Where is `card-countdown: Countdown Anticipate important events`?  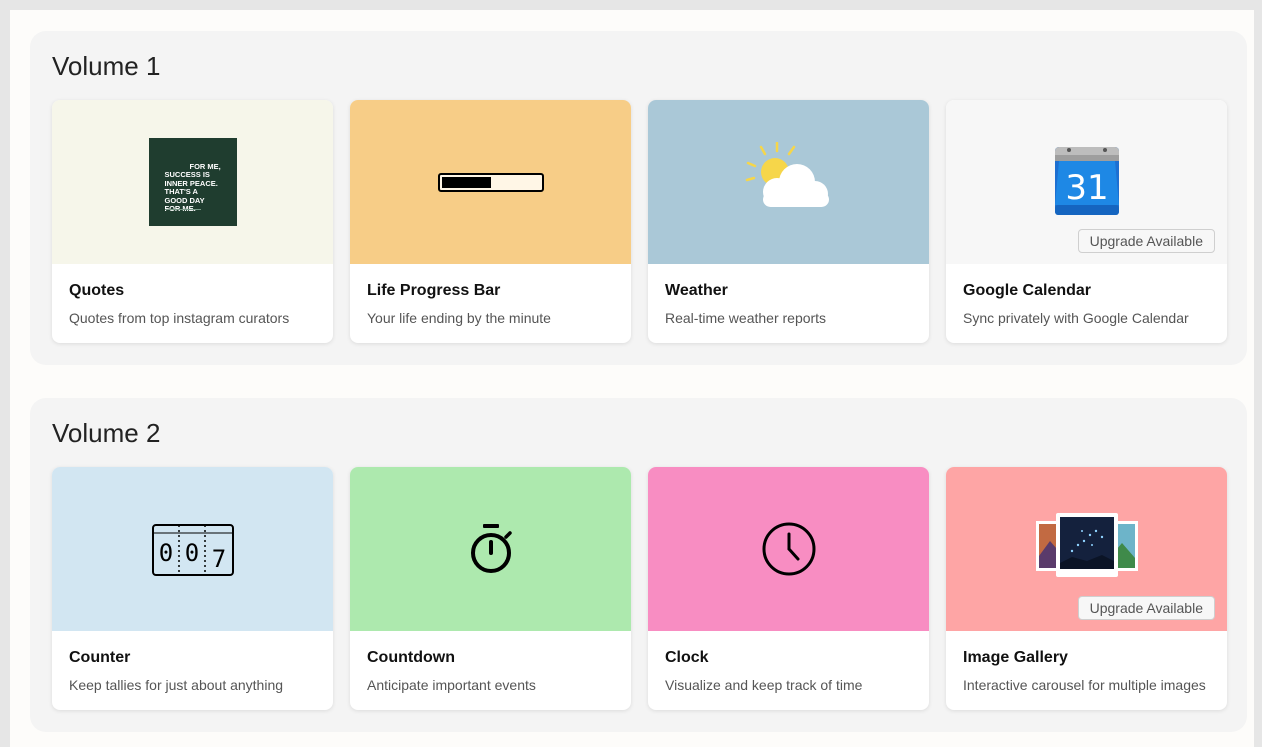
card-countdown: Countdown Anticipate important events is located at coordinates (490, 588).